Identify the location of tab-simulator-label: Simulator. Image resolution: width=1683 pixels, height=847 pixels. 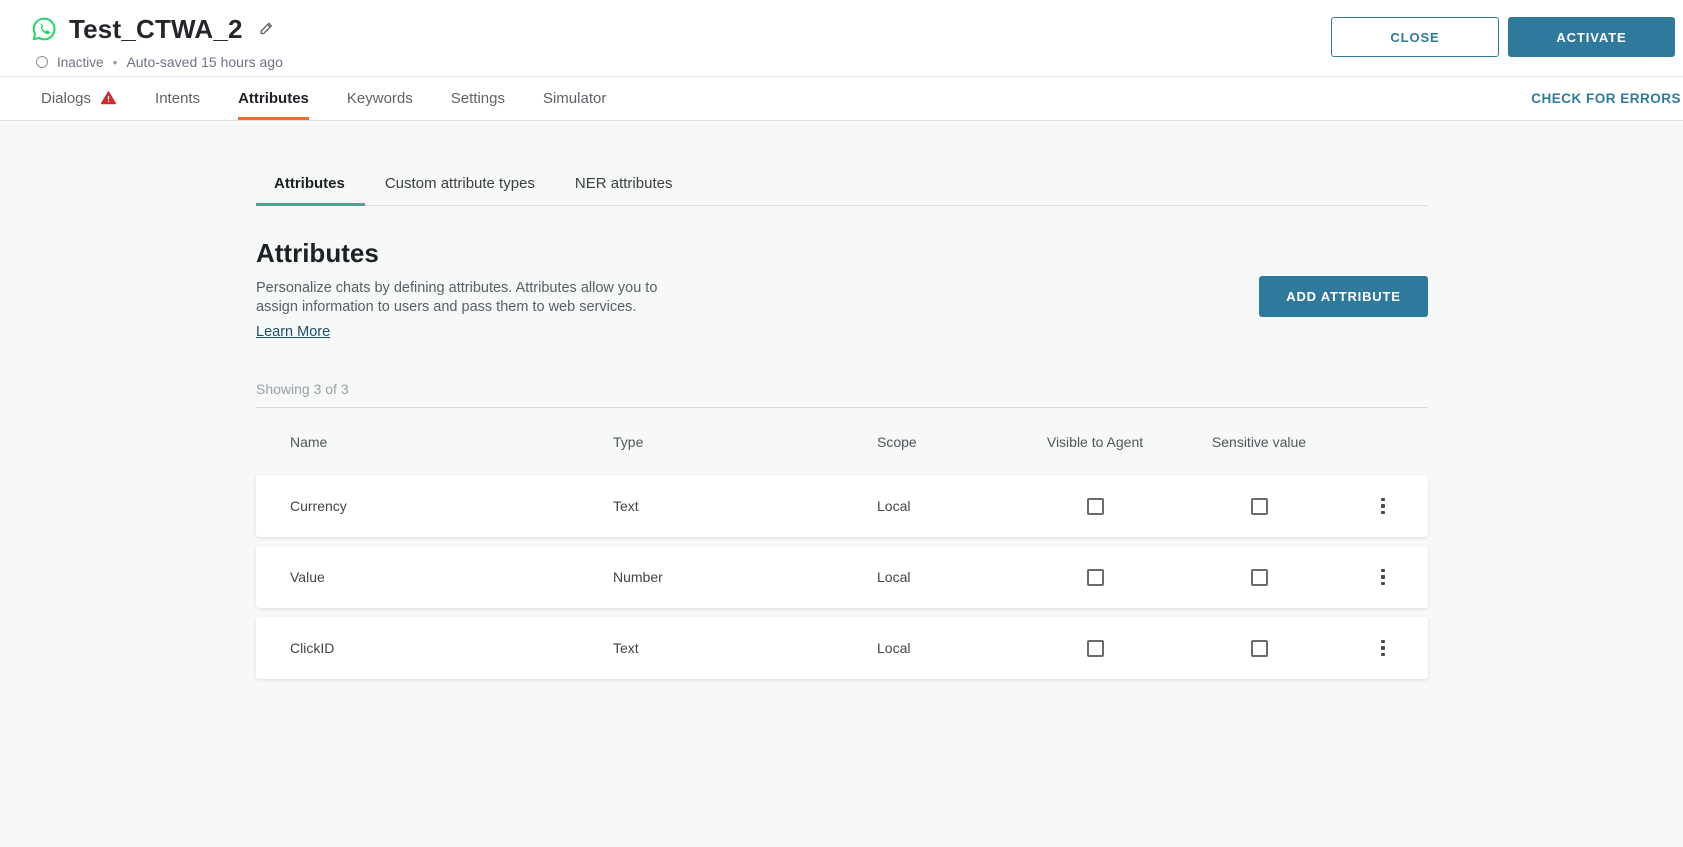
(574, 98).